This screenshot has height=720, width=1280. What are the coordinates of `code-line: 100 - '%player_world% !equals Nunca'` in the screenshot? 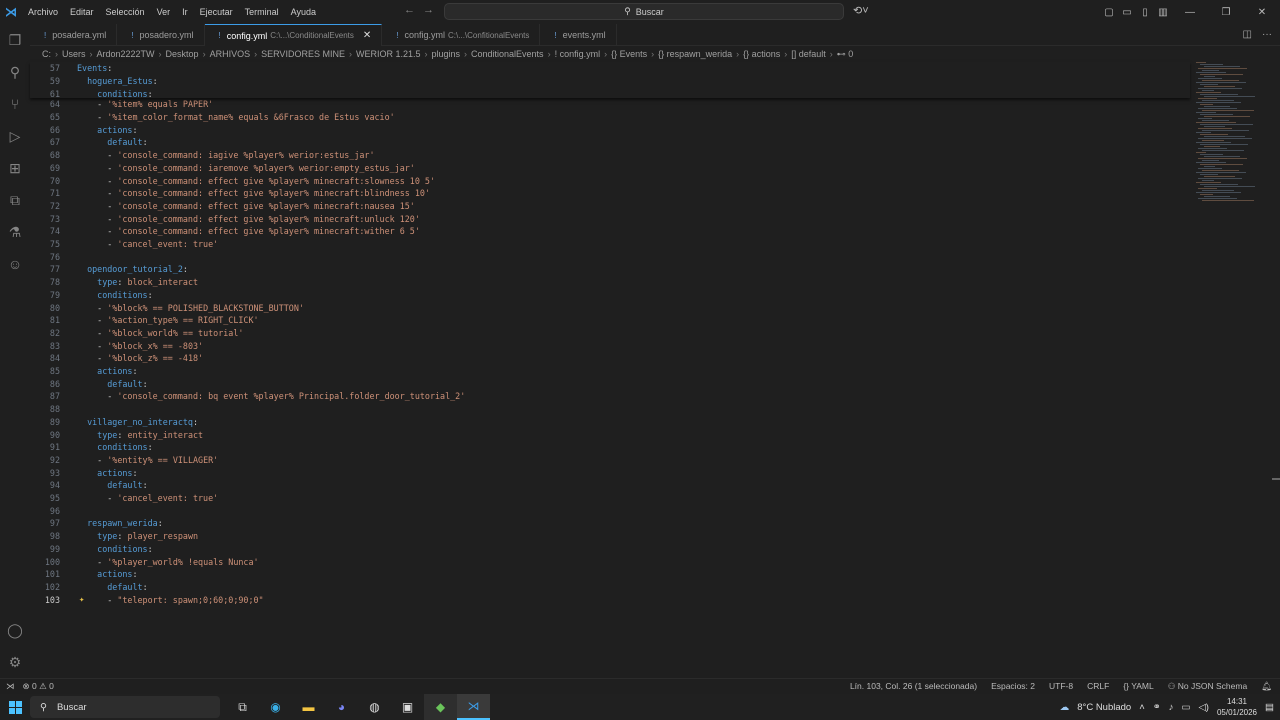 It's located at (610, 561).